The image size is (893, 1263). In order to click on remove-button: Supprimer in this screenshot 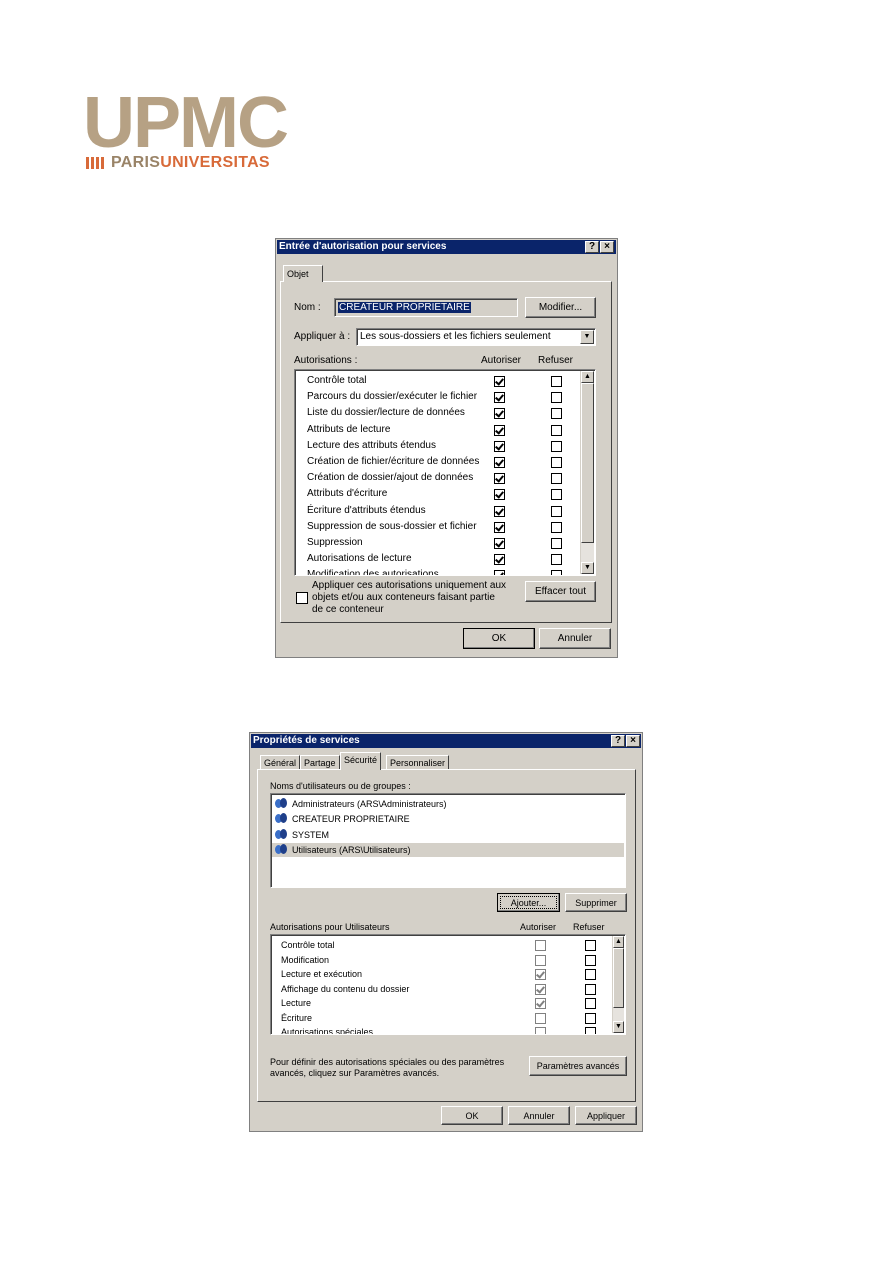, I will do `click(596, 902)`.